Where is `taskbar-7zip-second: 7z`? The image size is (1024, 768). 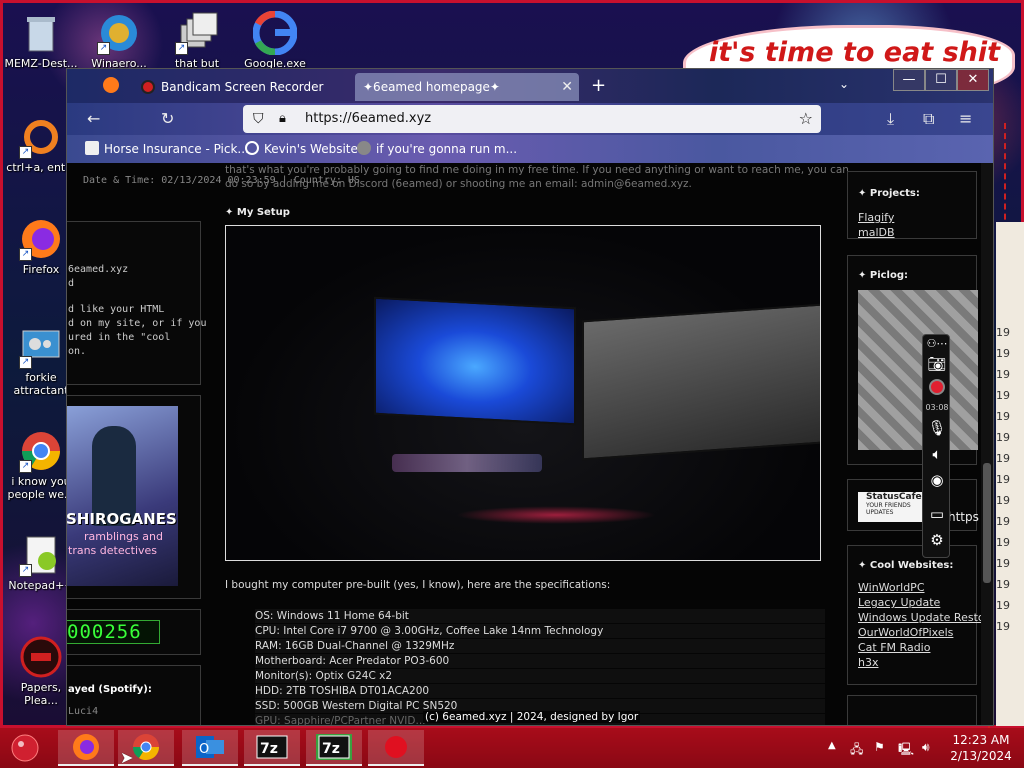
taskbar-7zip-second: 7z is located at coordinates (334, 748).